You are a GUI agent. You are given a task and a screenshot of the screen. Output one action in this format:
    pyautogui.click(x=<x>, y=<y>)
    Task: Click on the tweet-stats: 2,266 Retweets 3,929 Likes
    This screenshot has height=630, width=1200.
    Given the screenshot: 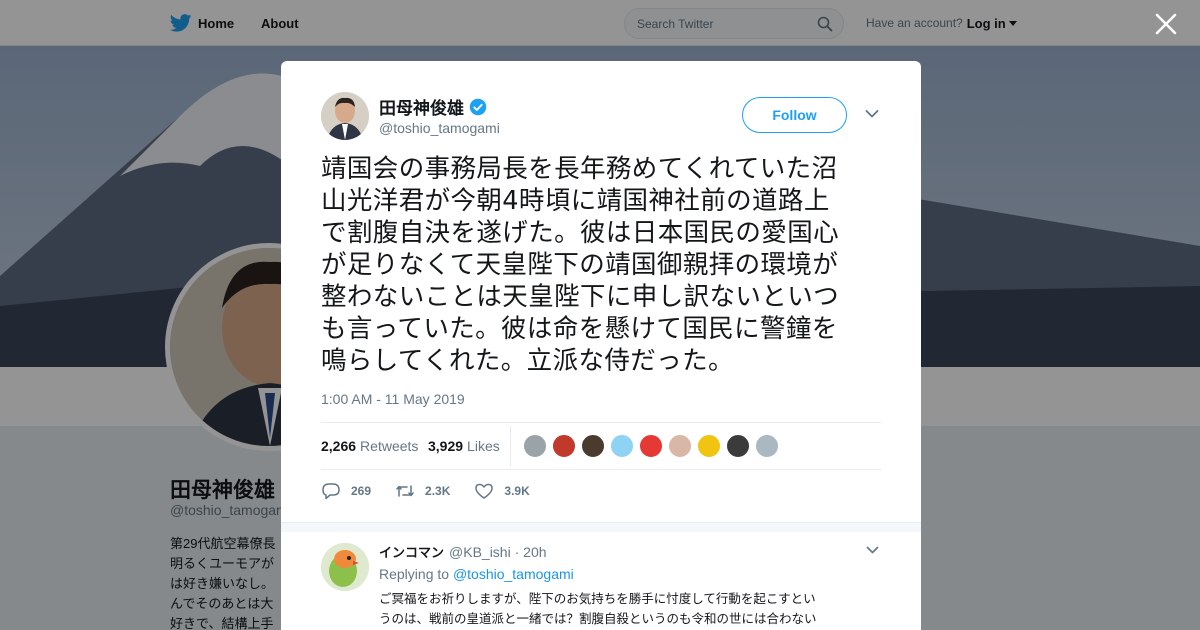 What is the action you would take?
    pyautogui.click(x=601, y=446)
    